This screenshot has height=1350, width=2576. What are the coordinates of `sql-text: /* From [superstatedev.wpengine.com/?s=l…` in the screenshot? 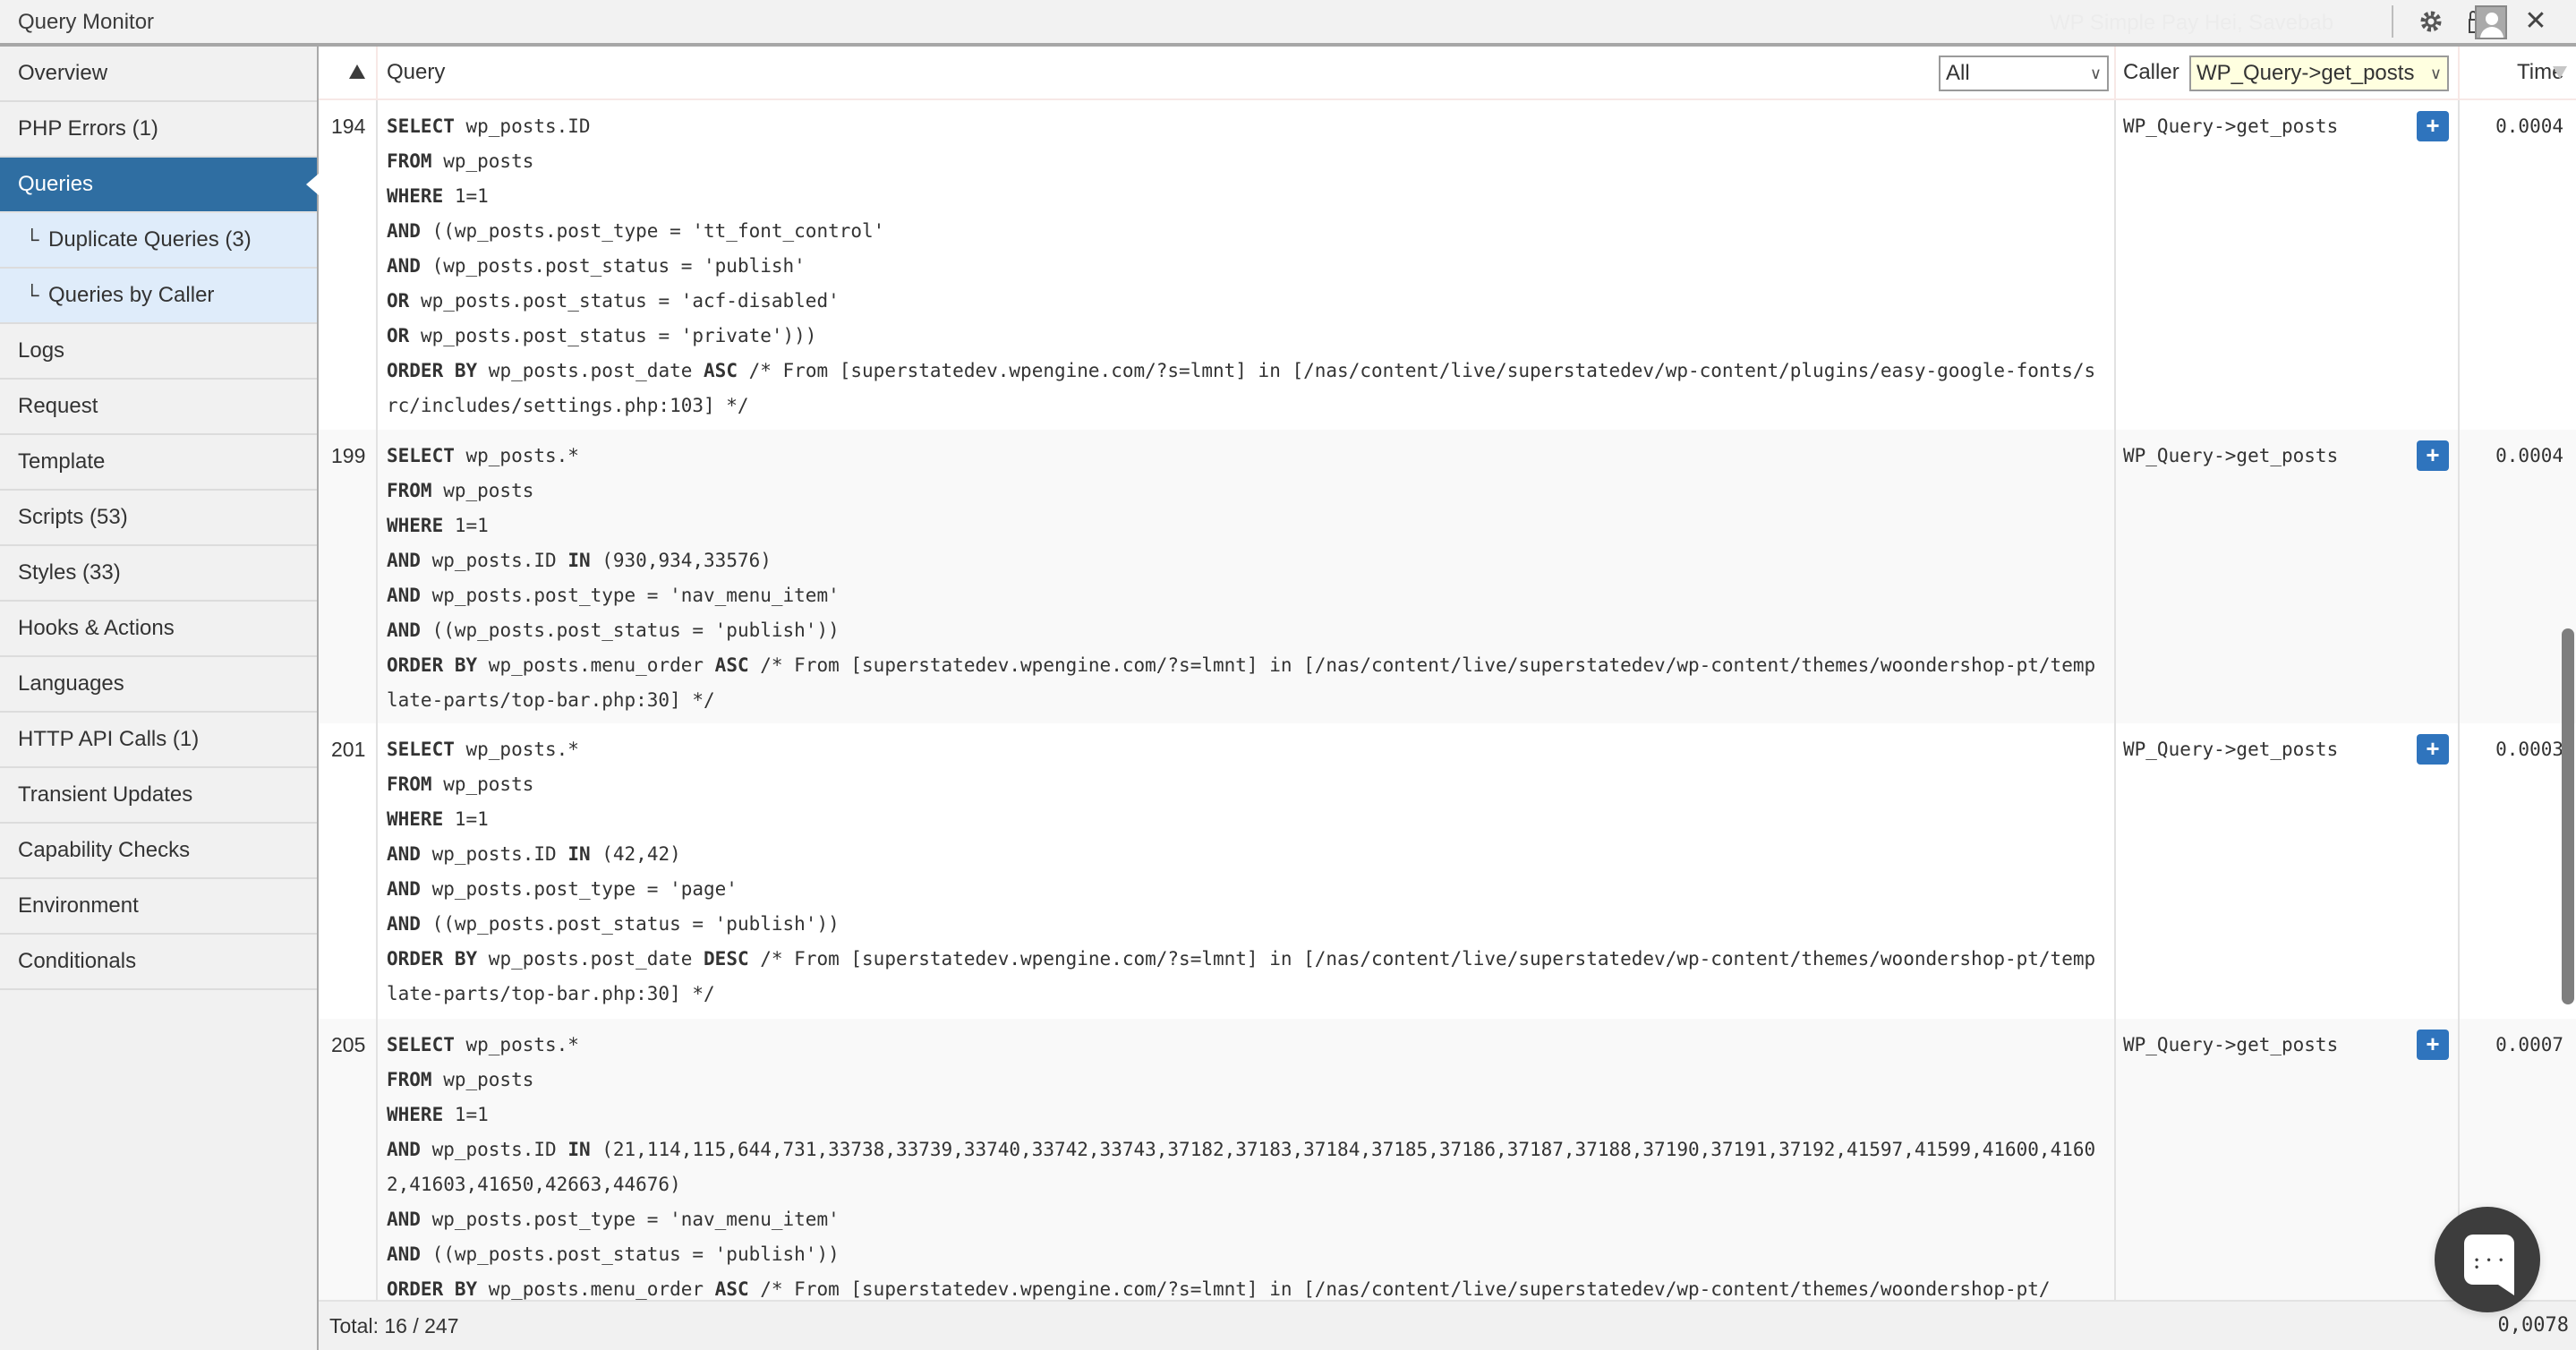 It's located at (1399, 1289).